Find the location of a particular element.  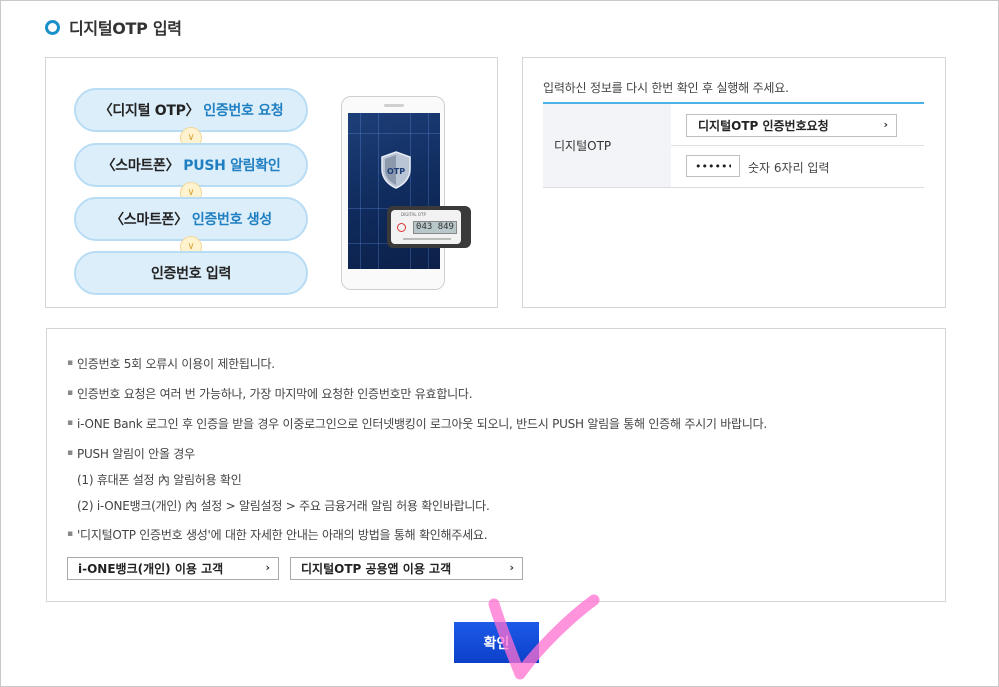

step-request-prefix: 〈디지털 OTP〉 is located at coordinates (149, 111).